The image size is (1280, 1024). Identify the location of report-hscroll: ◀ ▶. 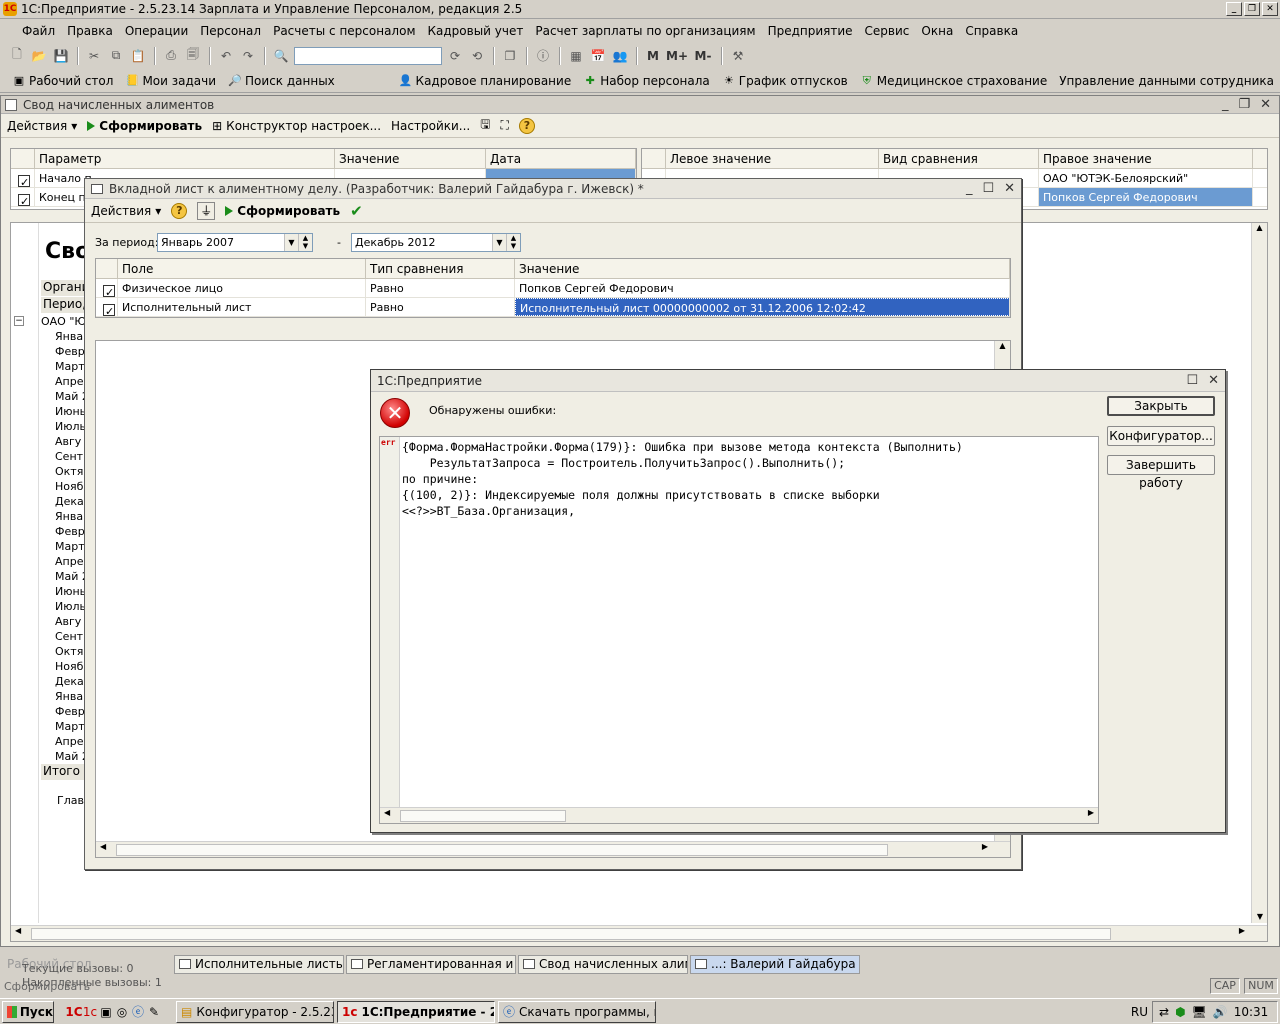
(639, 933).